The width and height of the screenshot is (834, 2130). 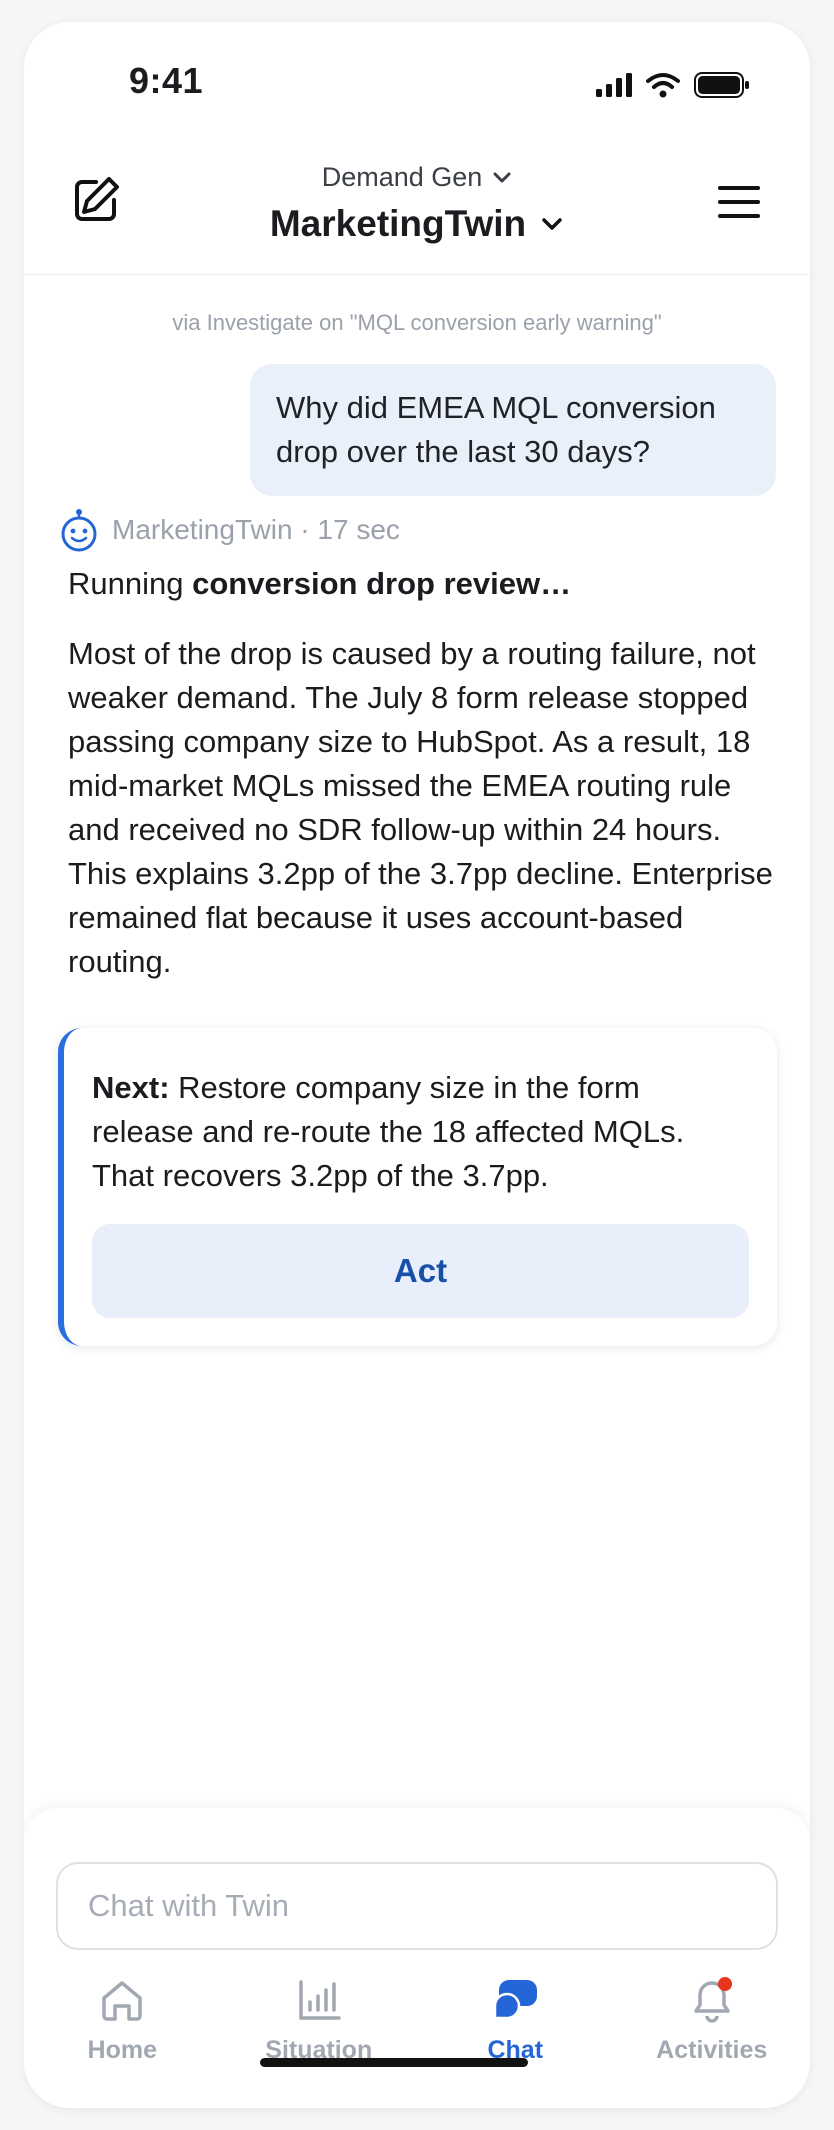 What do you see at coordinates (417, 274) in the screenshot?
I see `header-divider` at bounding box center [417, 274].